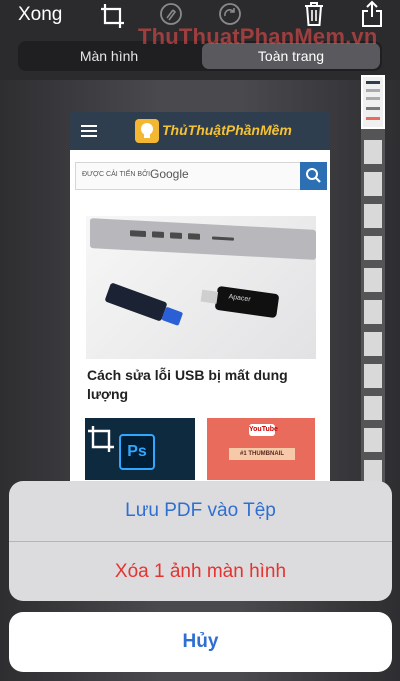 The width and height of the screenshot is (400, 681). What do you see at coordinates (116, 174) in the screenshot?
I see `search-hint: ĐƯỢC CẢI TIẾN BỞI` at bounding box center [116, 174].